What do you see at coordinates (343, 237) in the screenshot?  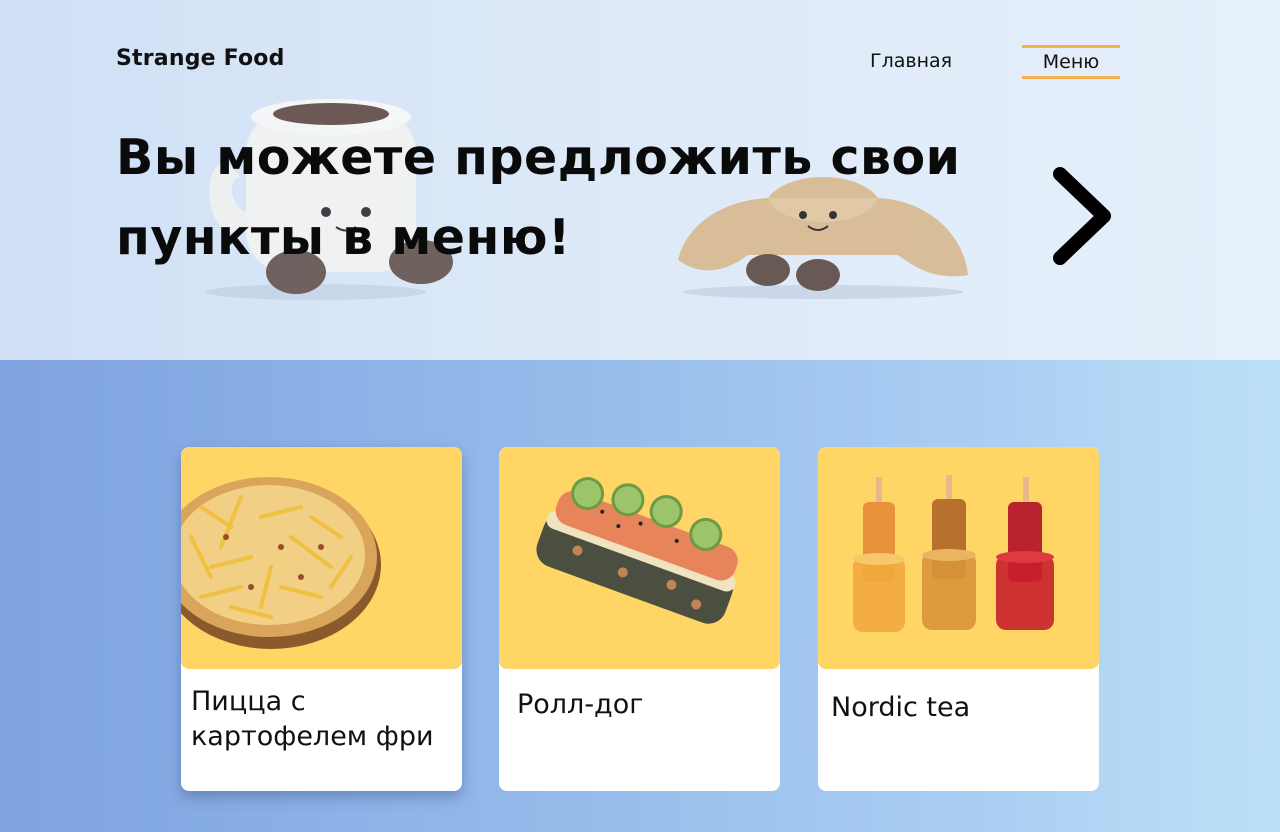 I see `hero-headline-line2: пункты в меню!` at bounding box center [343, 237].